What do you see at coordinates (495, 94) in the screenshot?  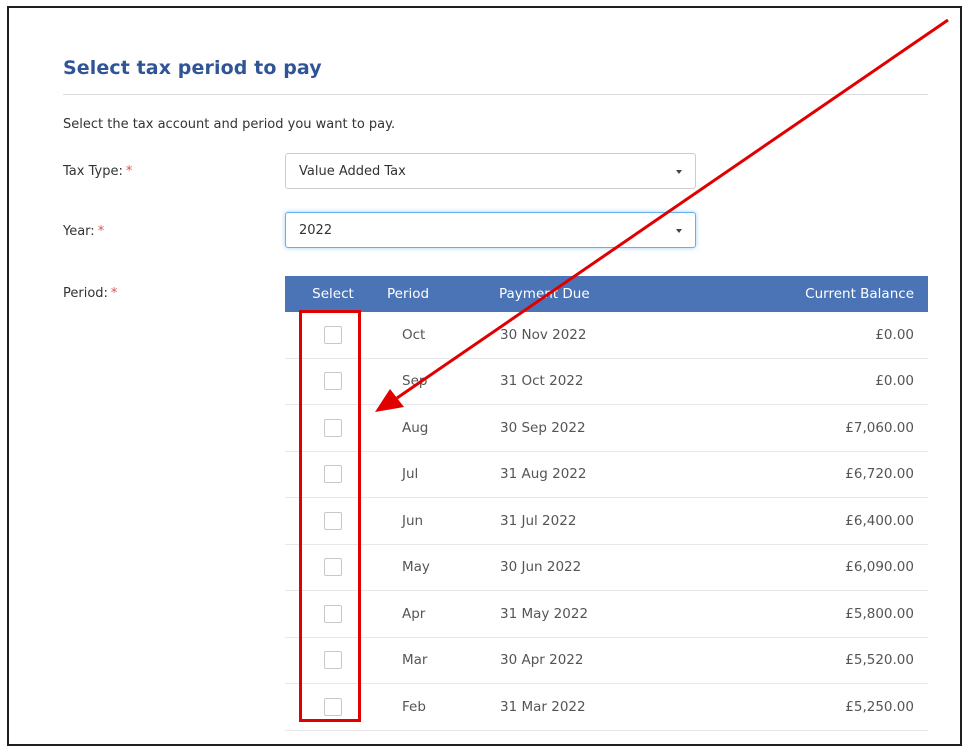 I see `title-divider` at bounding box center [495, 94].